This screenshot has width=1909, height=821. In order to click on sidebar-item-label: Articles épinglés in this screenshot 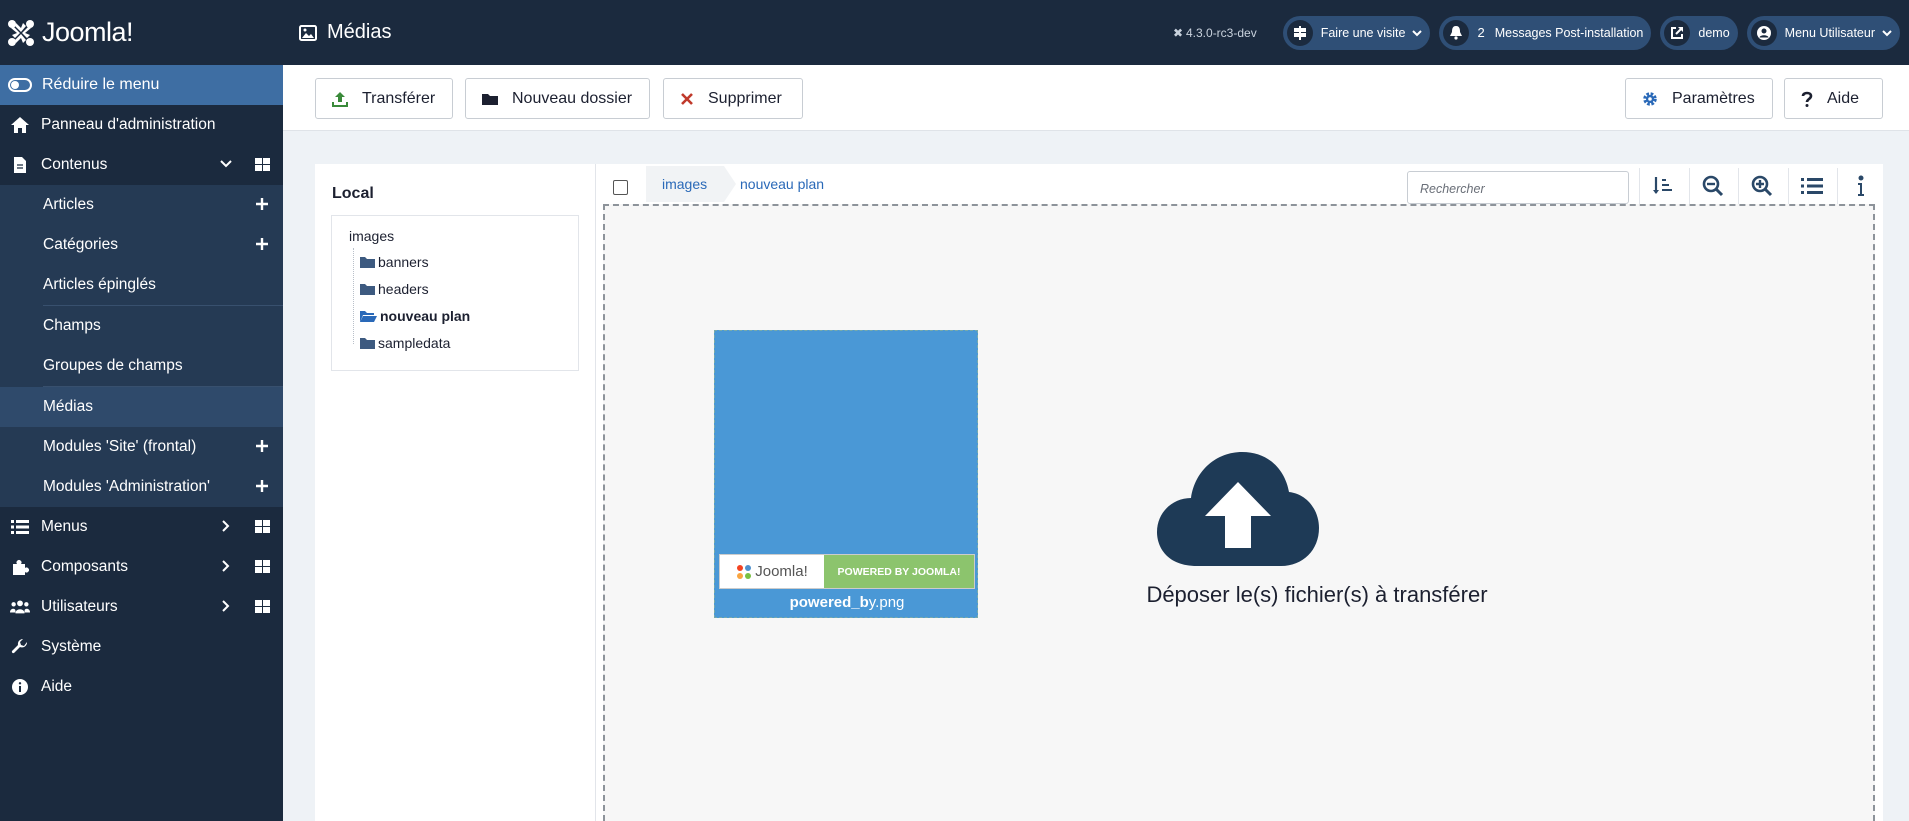, I will do `click(99, 284)`.